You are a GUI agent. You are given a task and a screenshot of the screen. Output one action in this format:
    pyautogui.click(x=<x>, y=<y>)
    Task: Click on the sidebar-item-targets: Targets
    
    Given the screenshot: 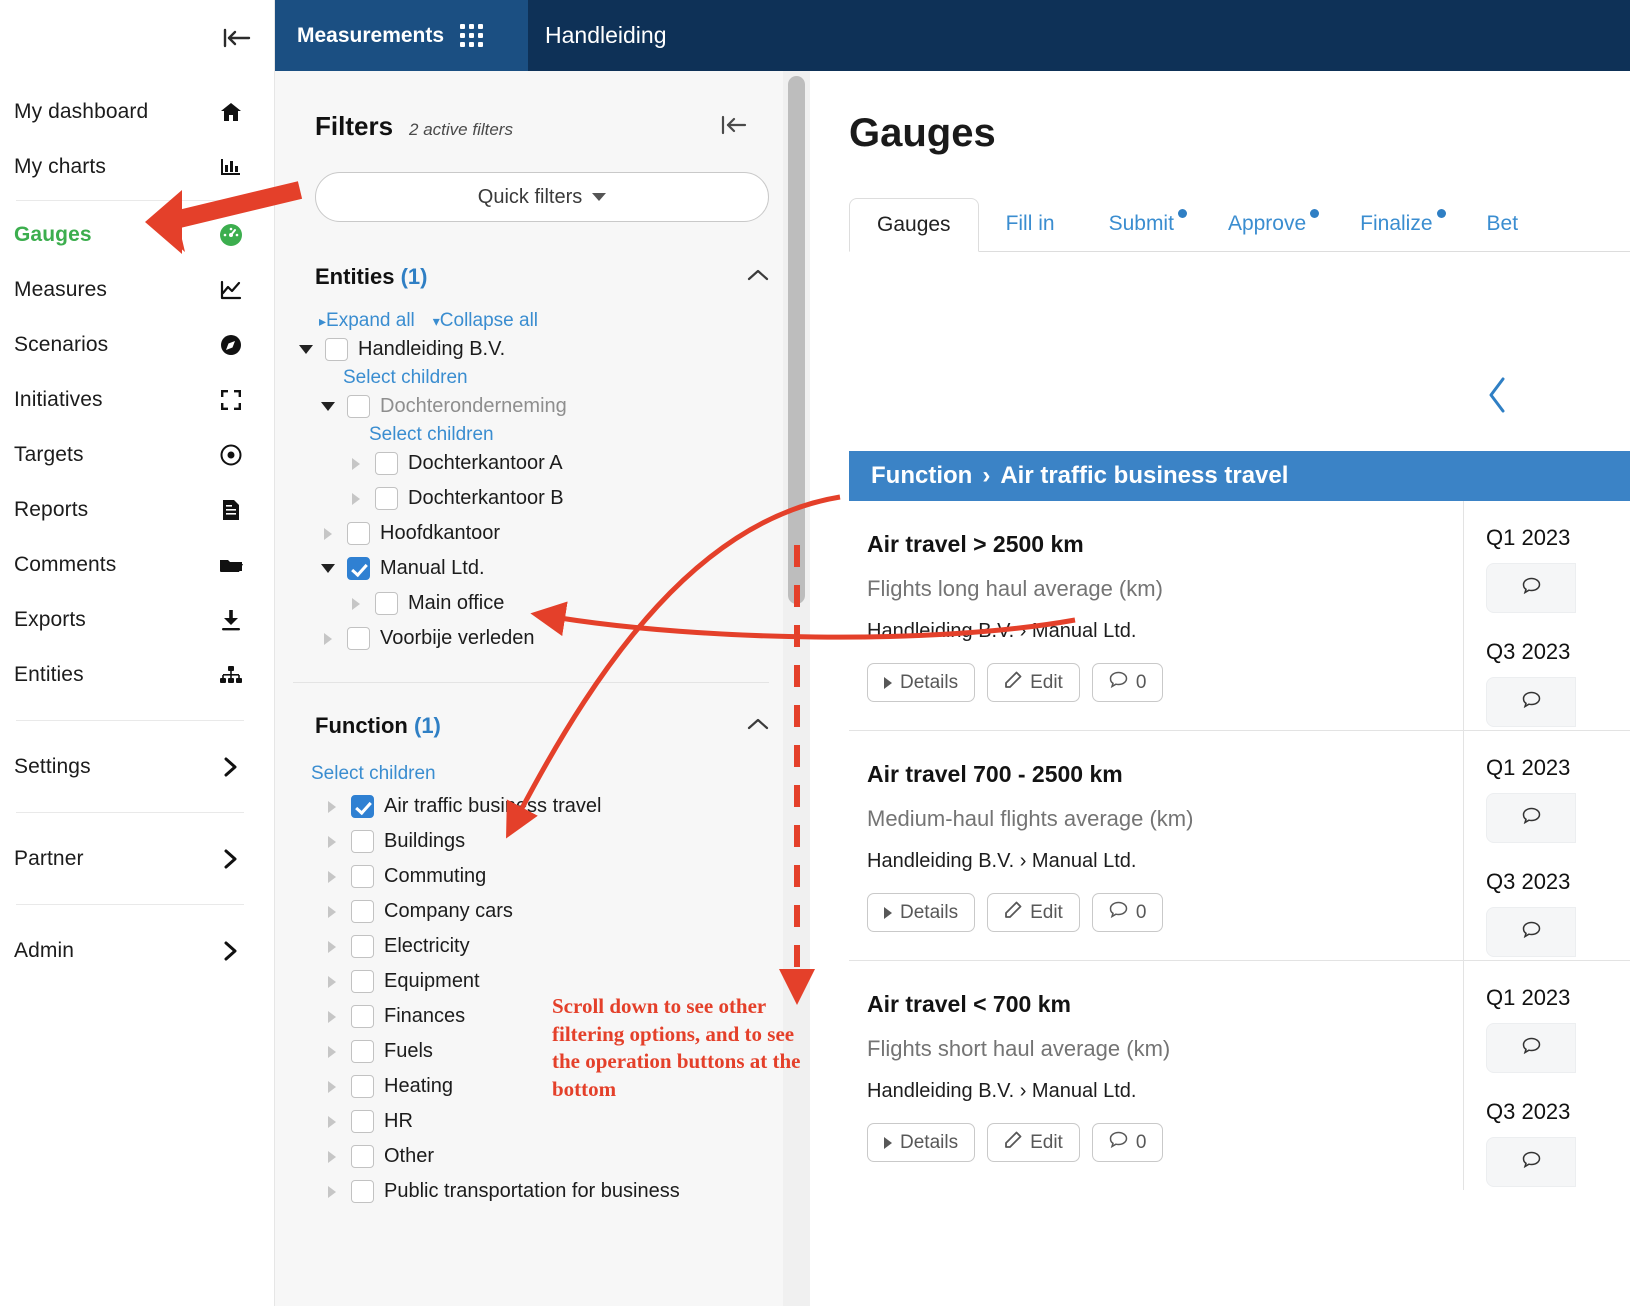 What is the action you would take?
    pyautogui.click(x=137, y=454)
    